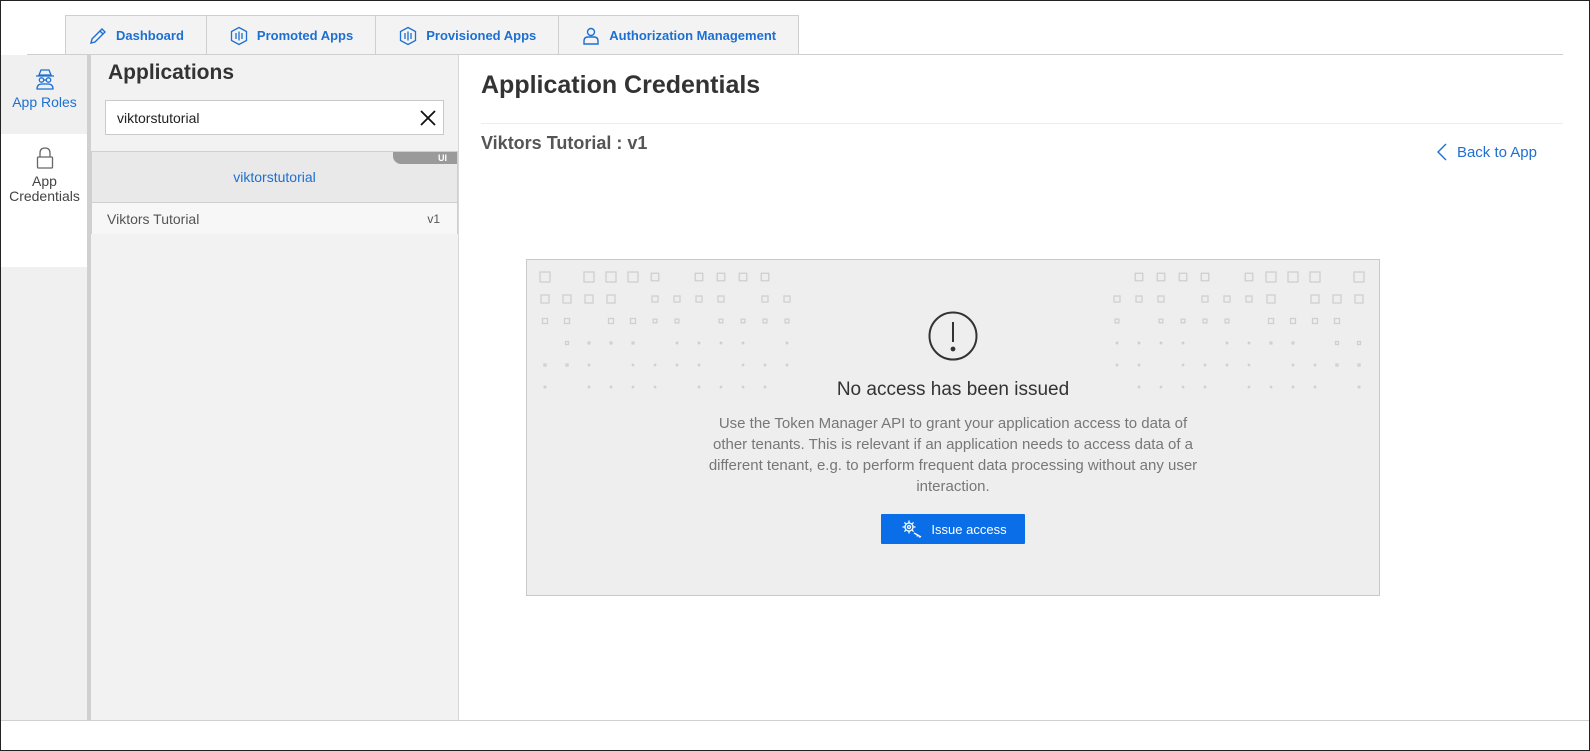 The height and width of the screenshot is (751, 1590). I want to click on tab-promoted-apps: Promoted Apps, so click(291, 35).